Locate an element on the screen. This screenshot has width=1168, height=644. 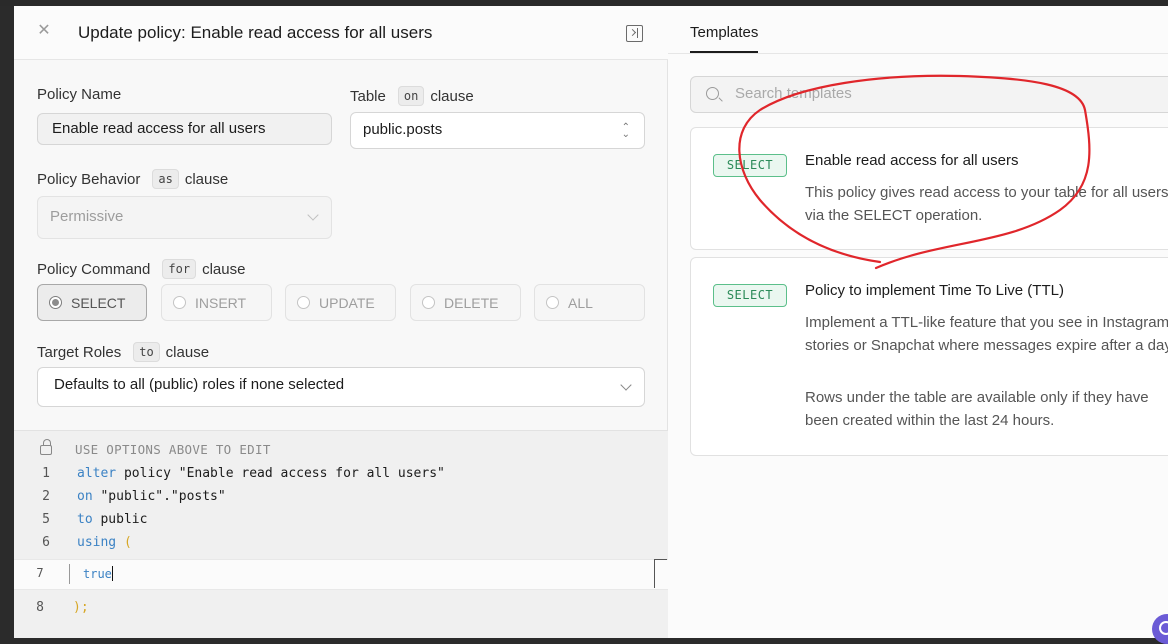
command-option-all: ALL is located at coordinates (589, 302).